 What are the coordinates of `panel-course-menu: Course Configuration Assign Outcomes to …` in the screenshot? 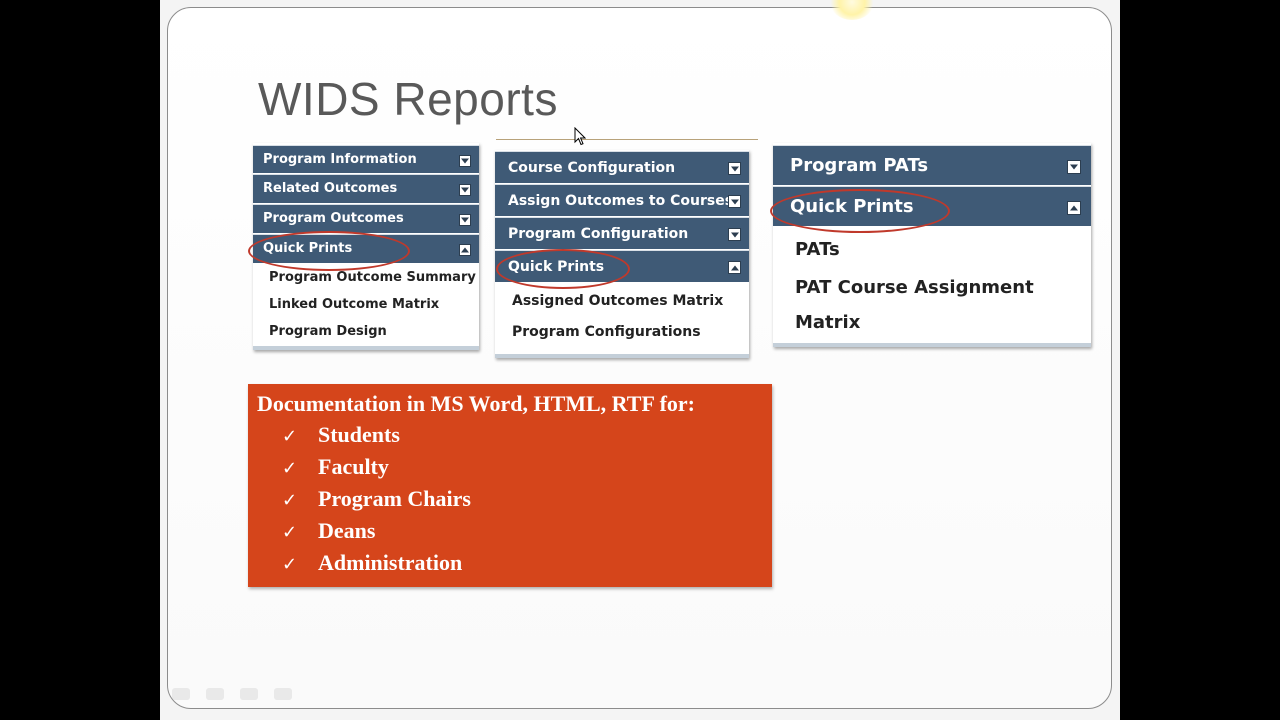 It's located at (622, 254).